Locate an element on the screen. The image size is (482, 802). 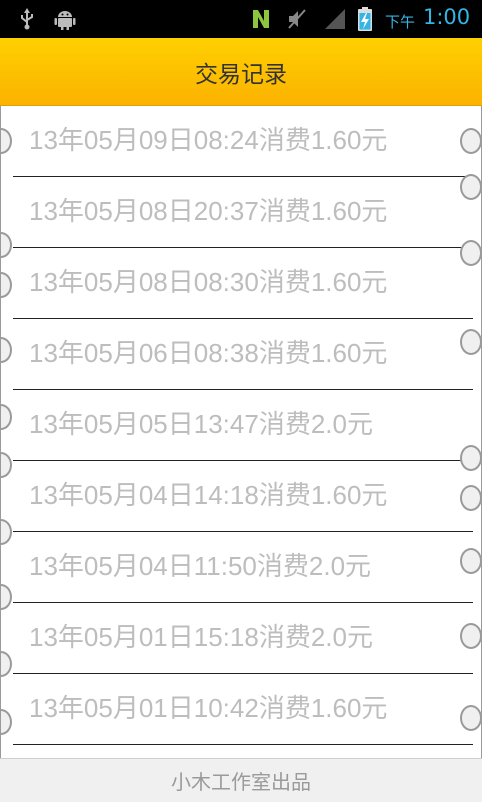
record-text: 13年05月08日08:30消费1.60元 is located at coordinates (208, 282).